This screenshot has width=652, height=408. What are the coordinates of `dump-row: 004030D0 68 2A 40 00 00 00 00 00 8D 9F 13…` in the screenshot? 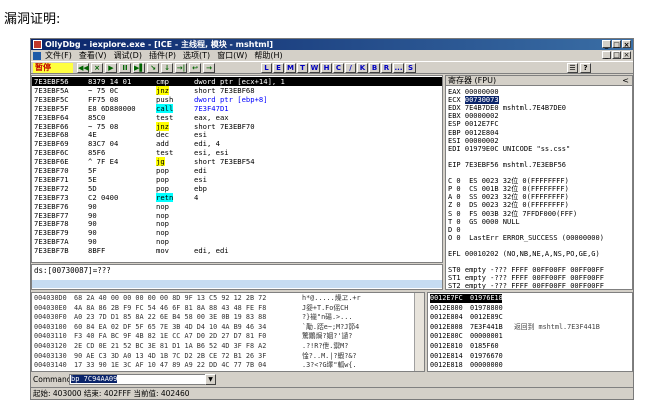 It's located at (224, 298).